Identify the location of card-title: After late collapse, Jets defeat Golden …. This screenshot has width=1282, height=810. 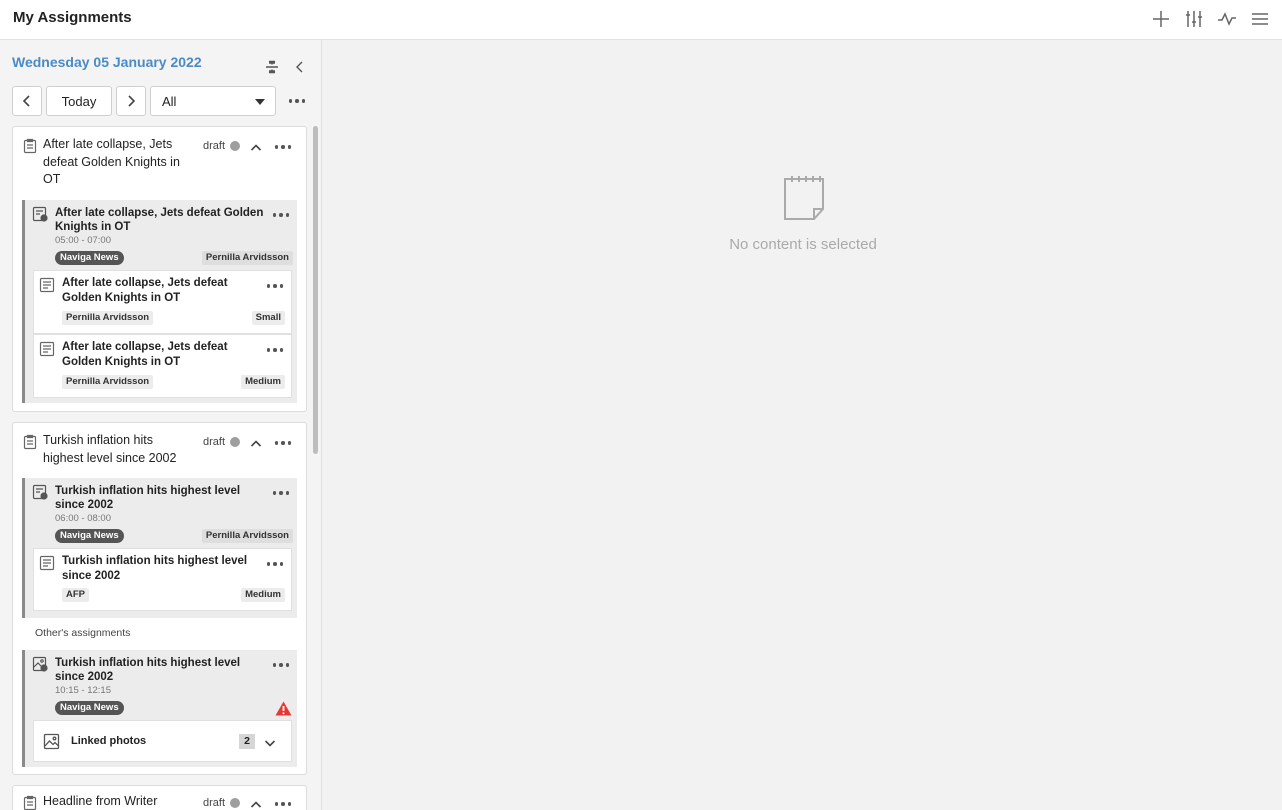
(111, 161).